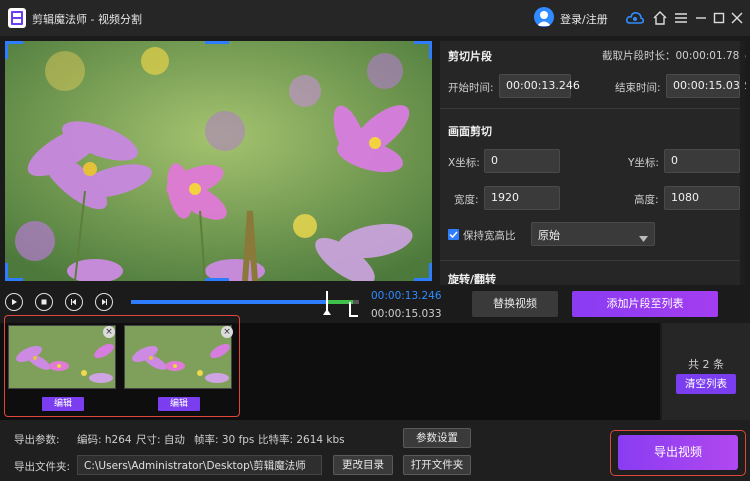 This screenshot has width=750, height=481. What do you see at coordinates (37, 440) in the screenshot?
I see `export-params-label: 导出参数:` at bounding box center [37, 440].